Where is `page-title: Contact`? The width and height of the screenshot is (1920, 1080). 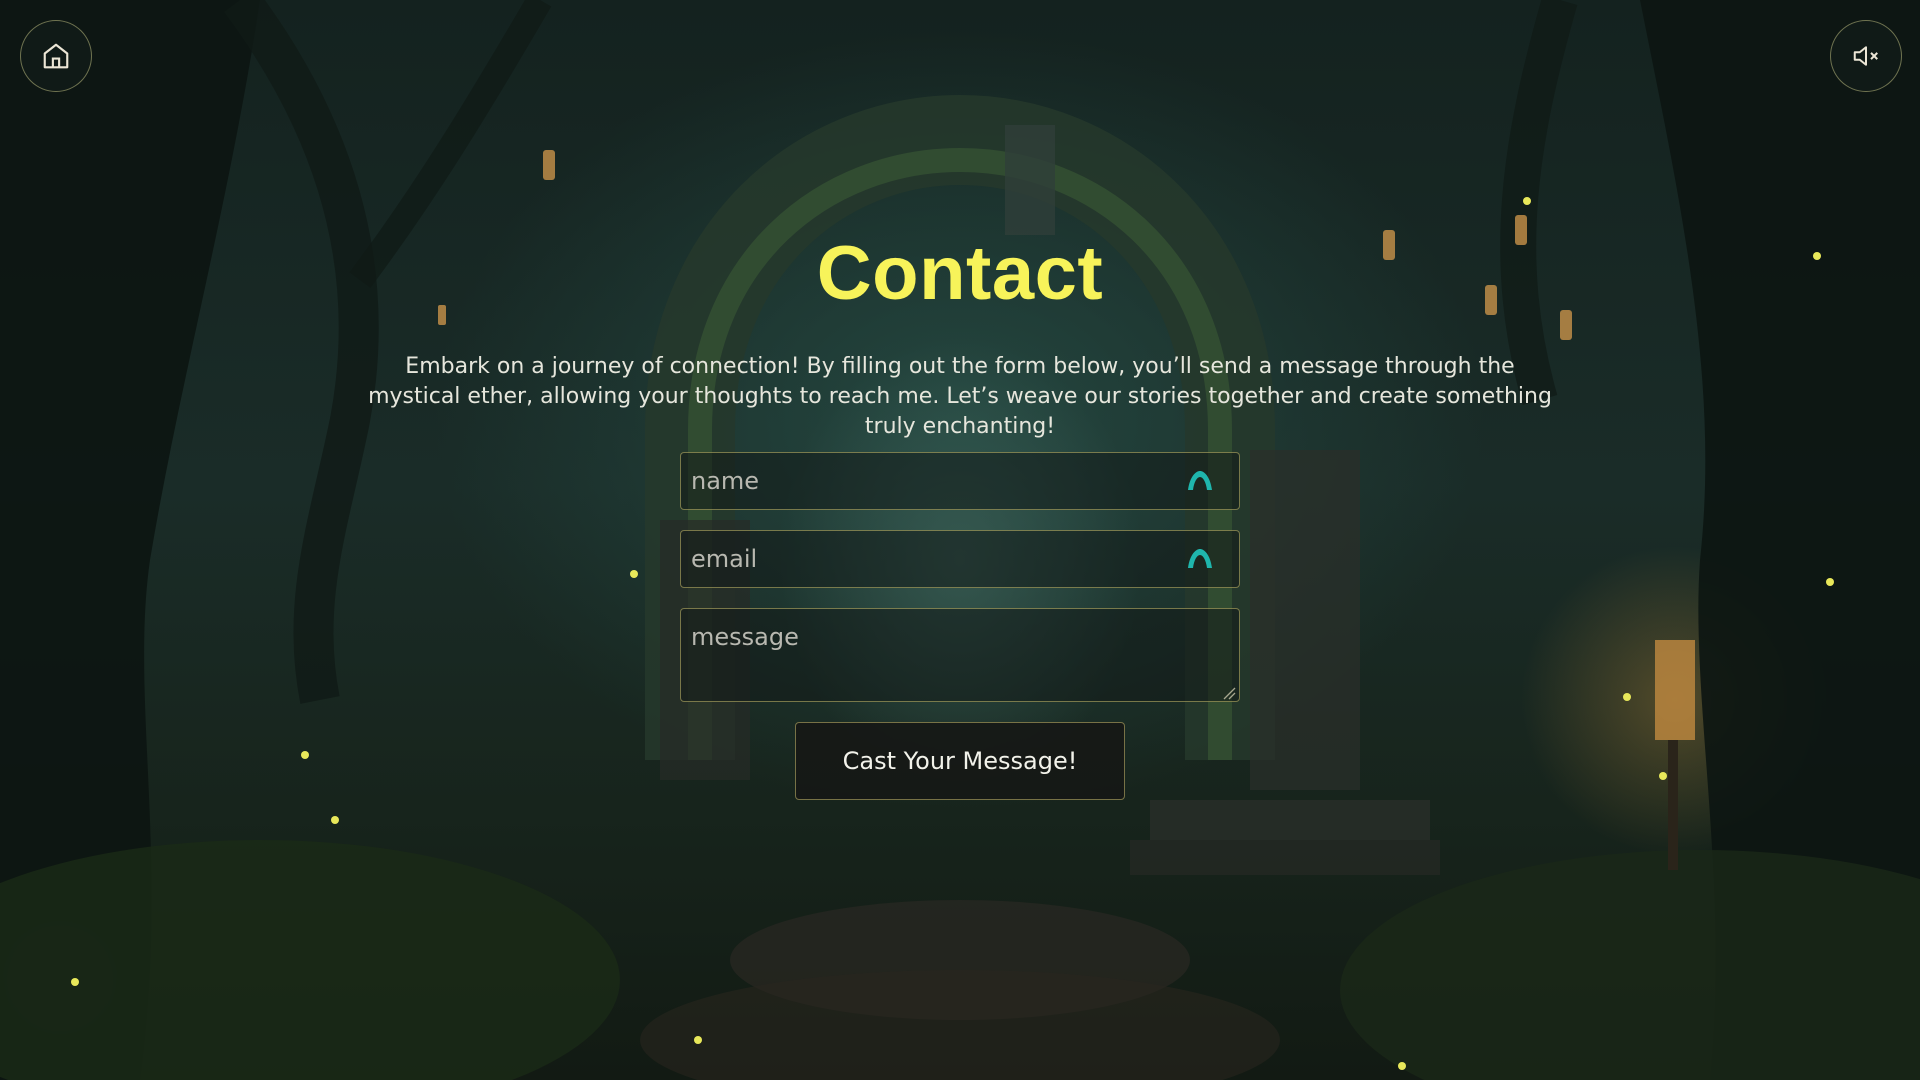 page-title: Contact is located at coordinates (960, 273).